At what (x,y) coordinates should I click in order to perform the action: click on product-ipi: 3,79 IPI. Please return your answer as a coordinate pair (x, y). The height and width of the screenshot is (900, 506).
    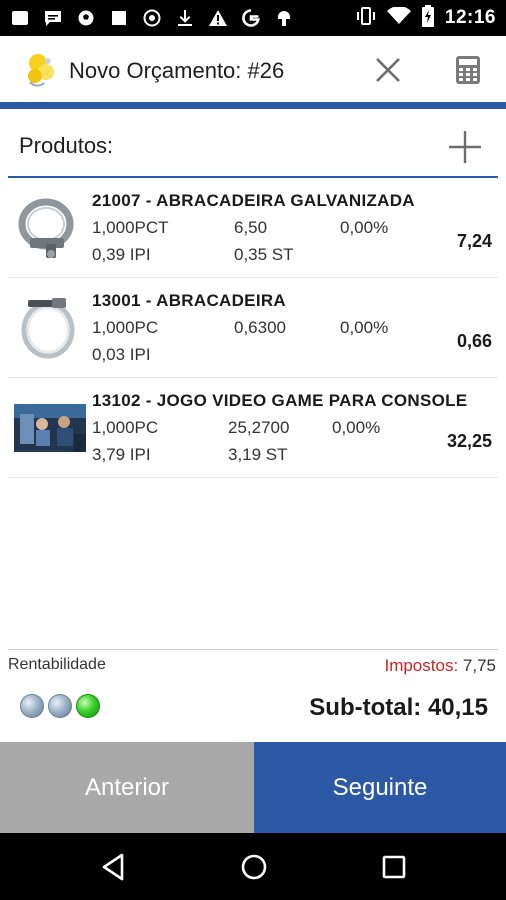
    Looking at the image, I should click on (121, 454).